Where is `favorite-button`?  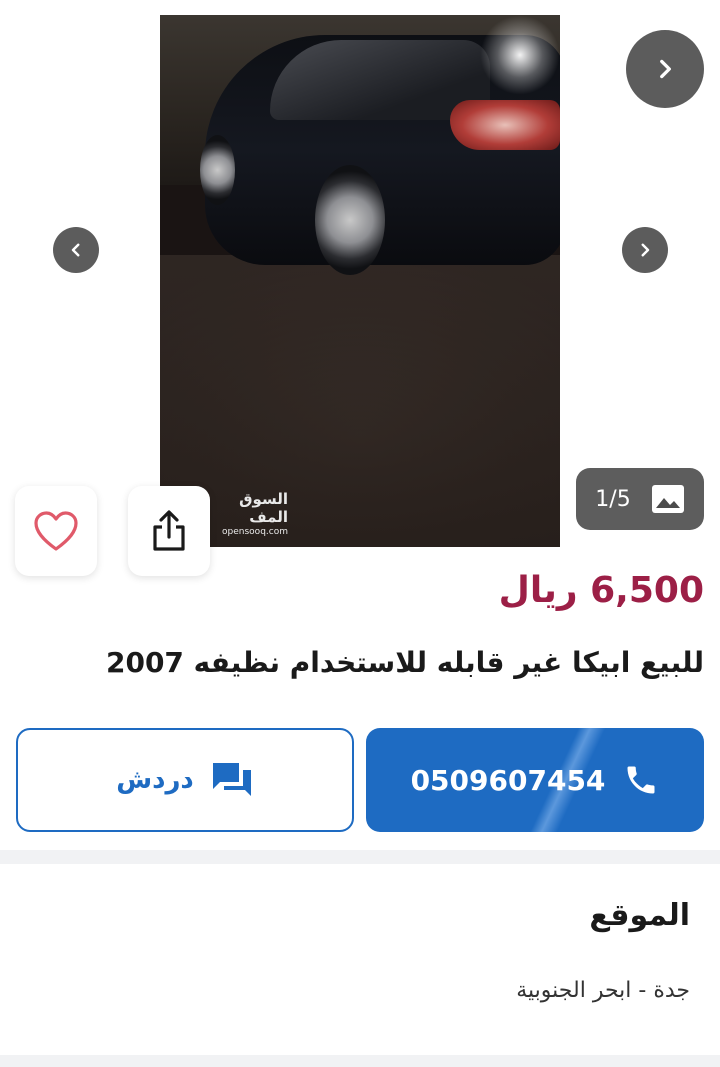 favorite-button is located at coordinates (56, 531).